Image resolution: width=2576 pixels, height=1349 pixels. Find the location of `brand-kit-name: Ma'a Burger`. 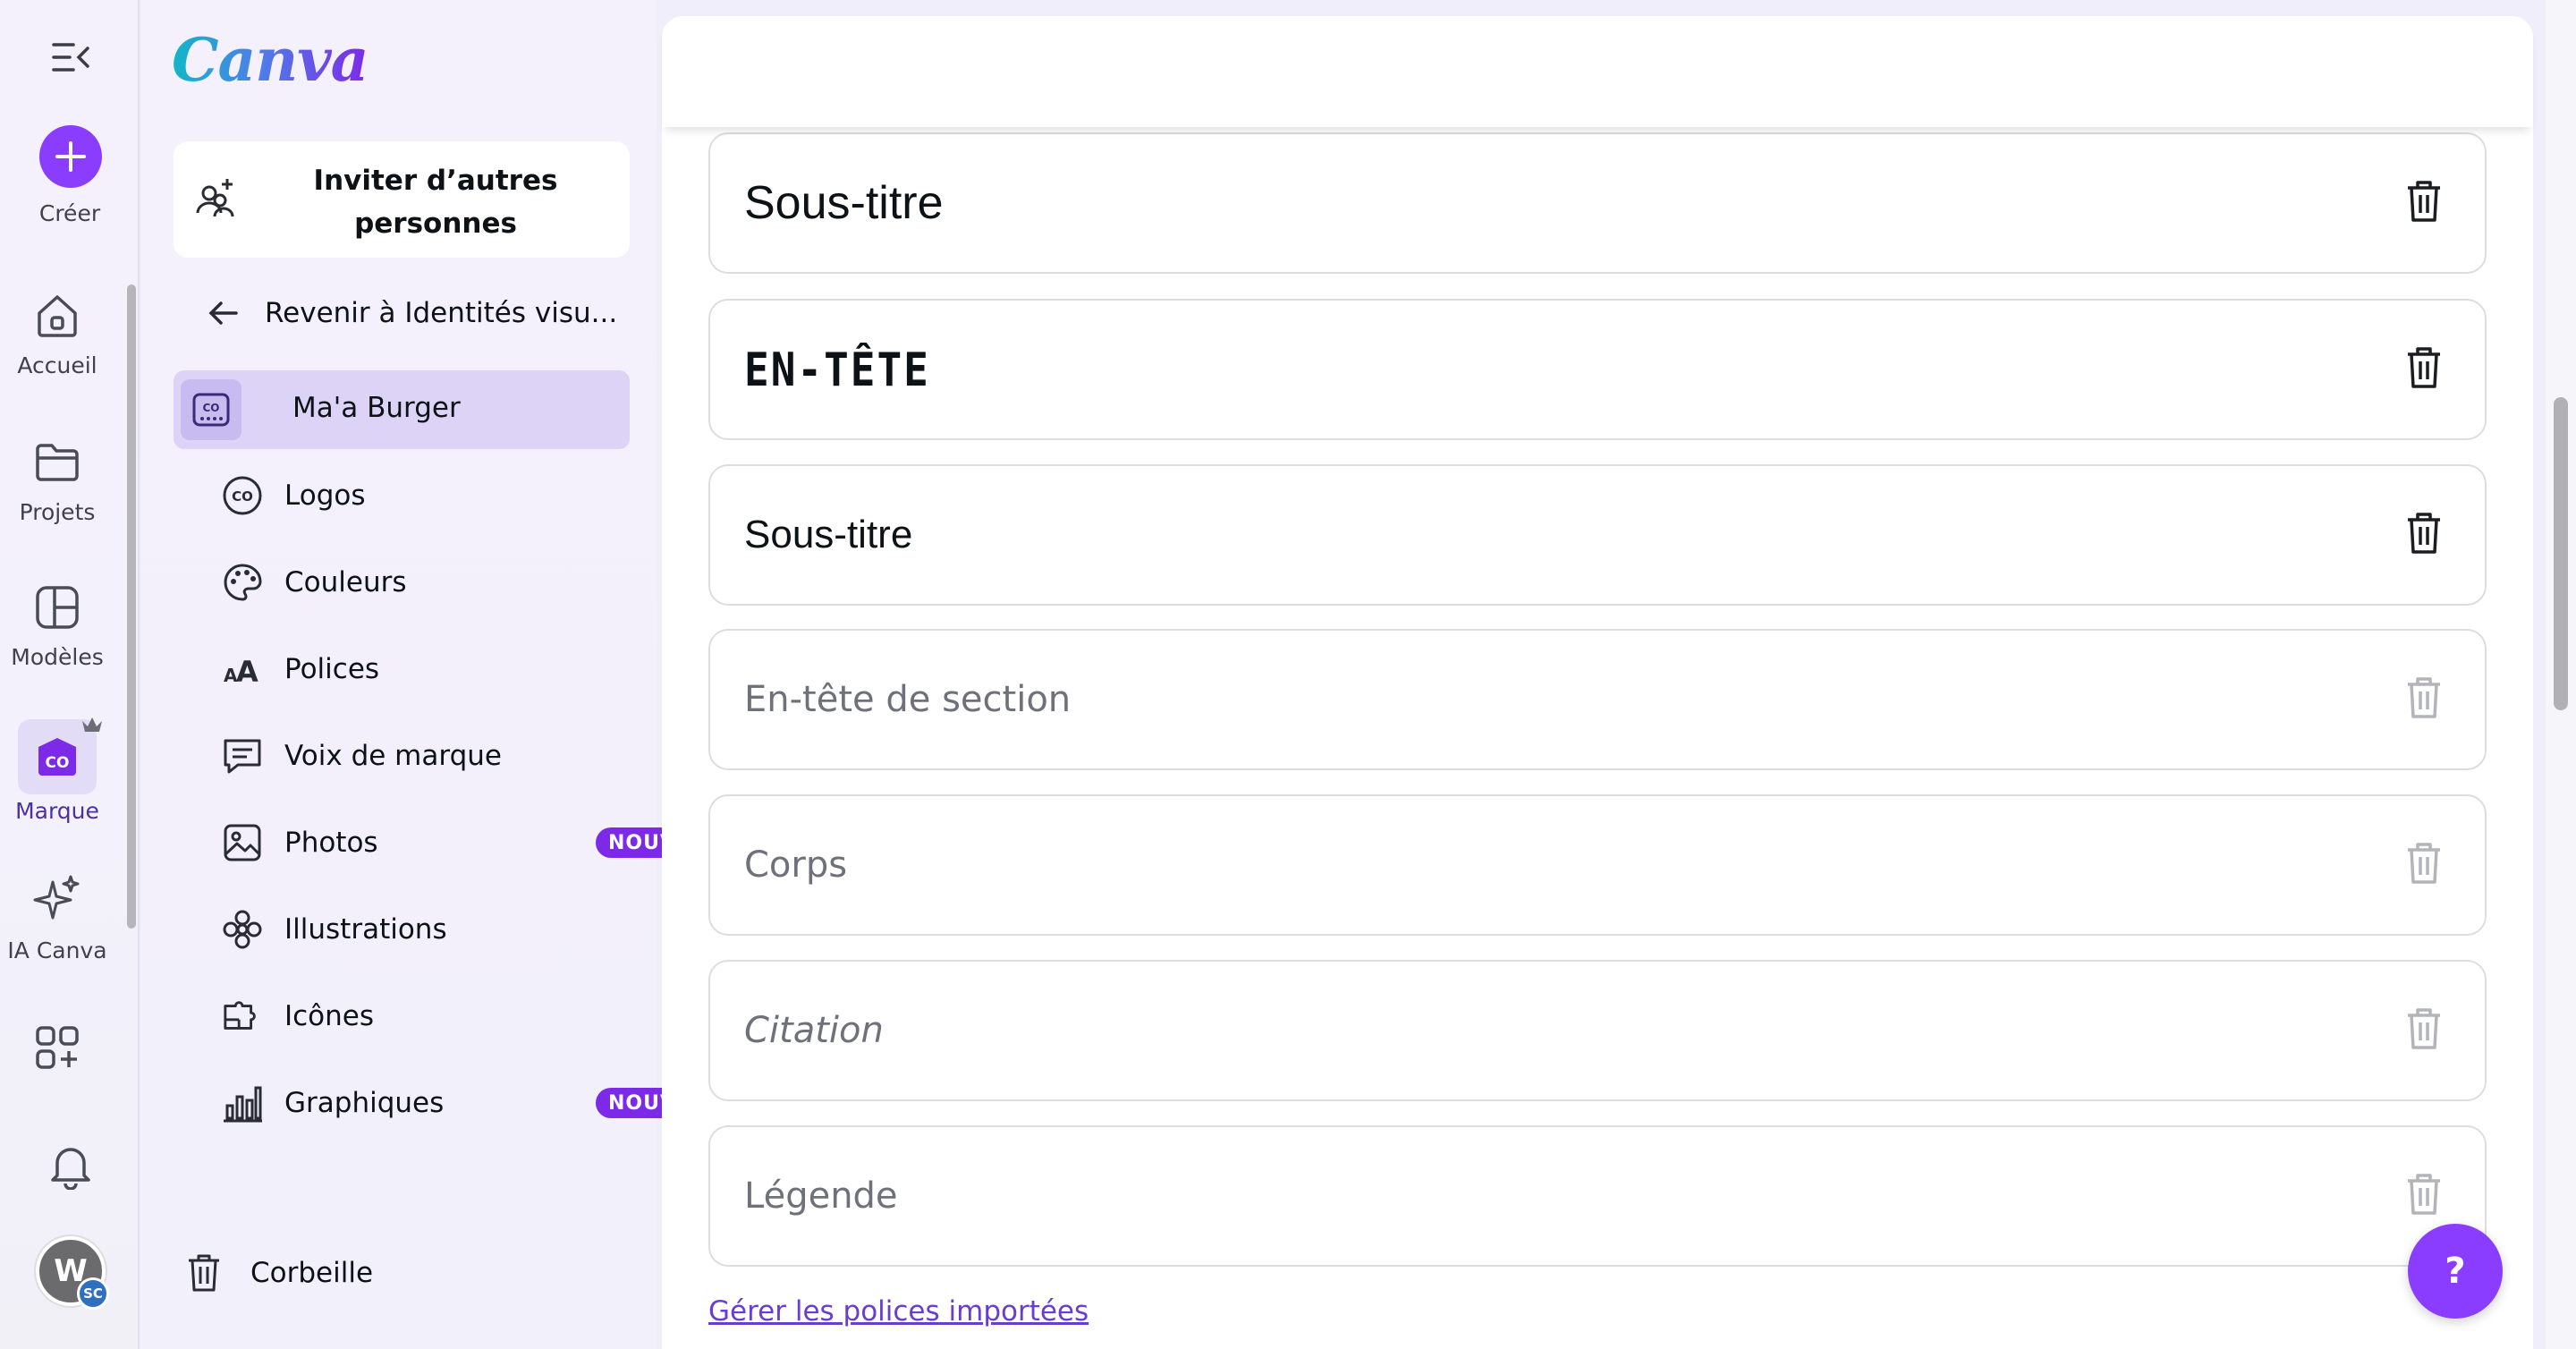

brand-kit-name: Ma'a Burger is located at coordinates (376, 408).